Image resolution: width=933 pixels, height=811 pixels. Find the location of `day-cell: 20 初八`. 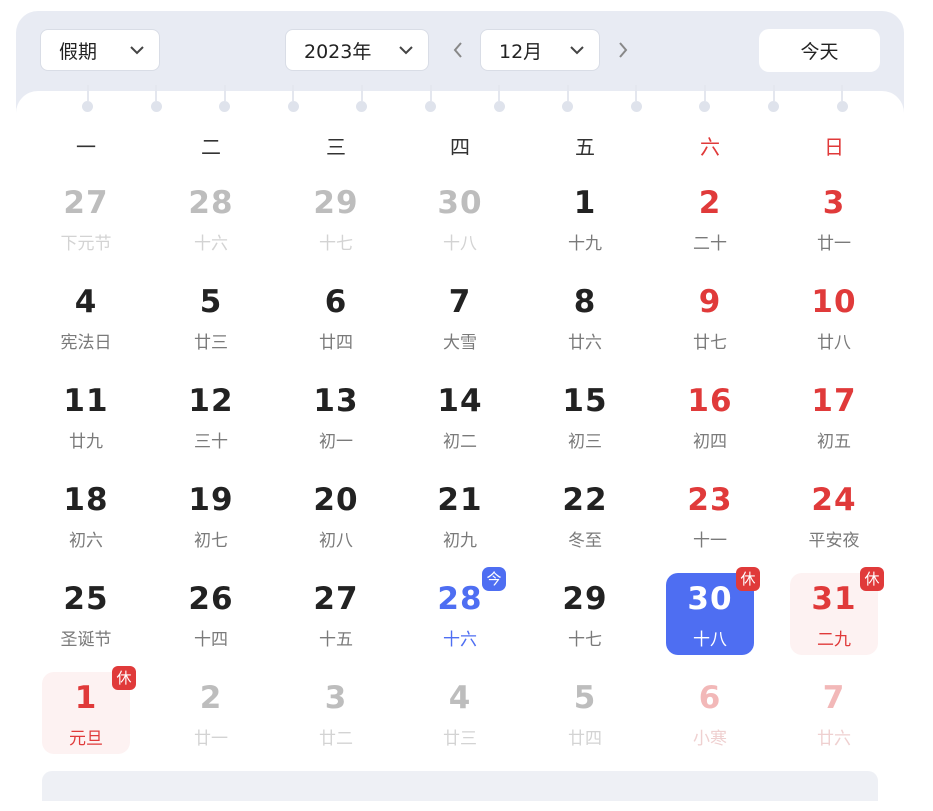

day-cell: 20 初八 is located at coordinates (336, 515).